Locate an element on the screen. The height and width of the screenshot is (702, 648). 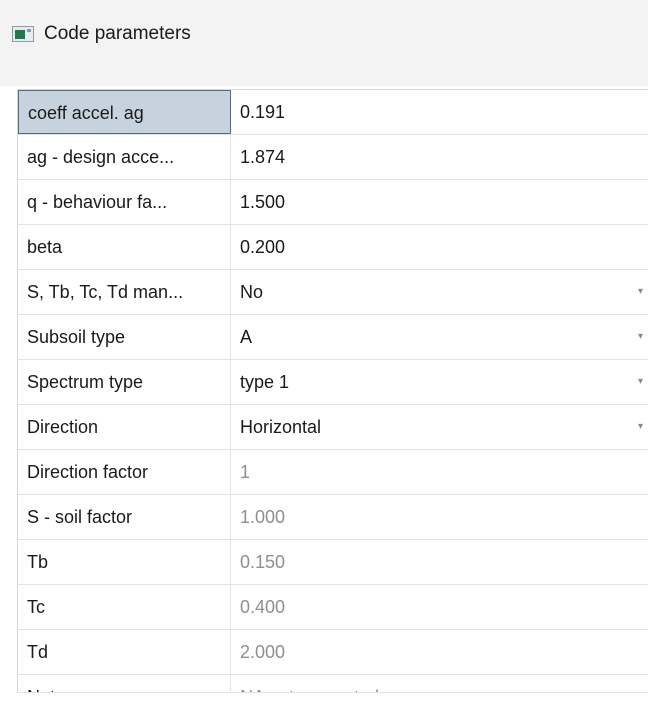
parameter-row: S, Tb, Tc, Td man... No ▾ is located at coordinates (333, 292).